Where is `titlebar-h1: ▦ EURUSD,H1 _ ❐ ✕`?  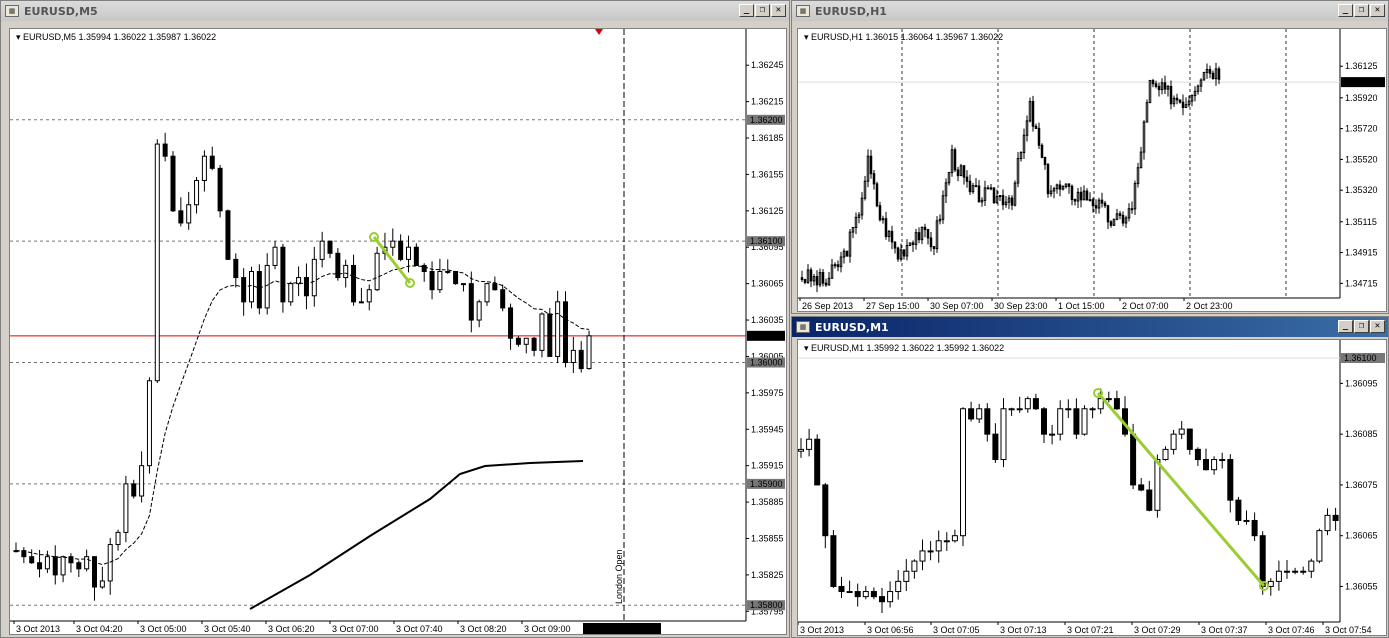 titlebar-h1: ▦ EURUSD,H1 _ ❐ ✕ is located at coordinates (1090, 11).